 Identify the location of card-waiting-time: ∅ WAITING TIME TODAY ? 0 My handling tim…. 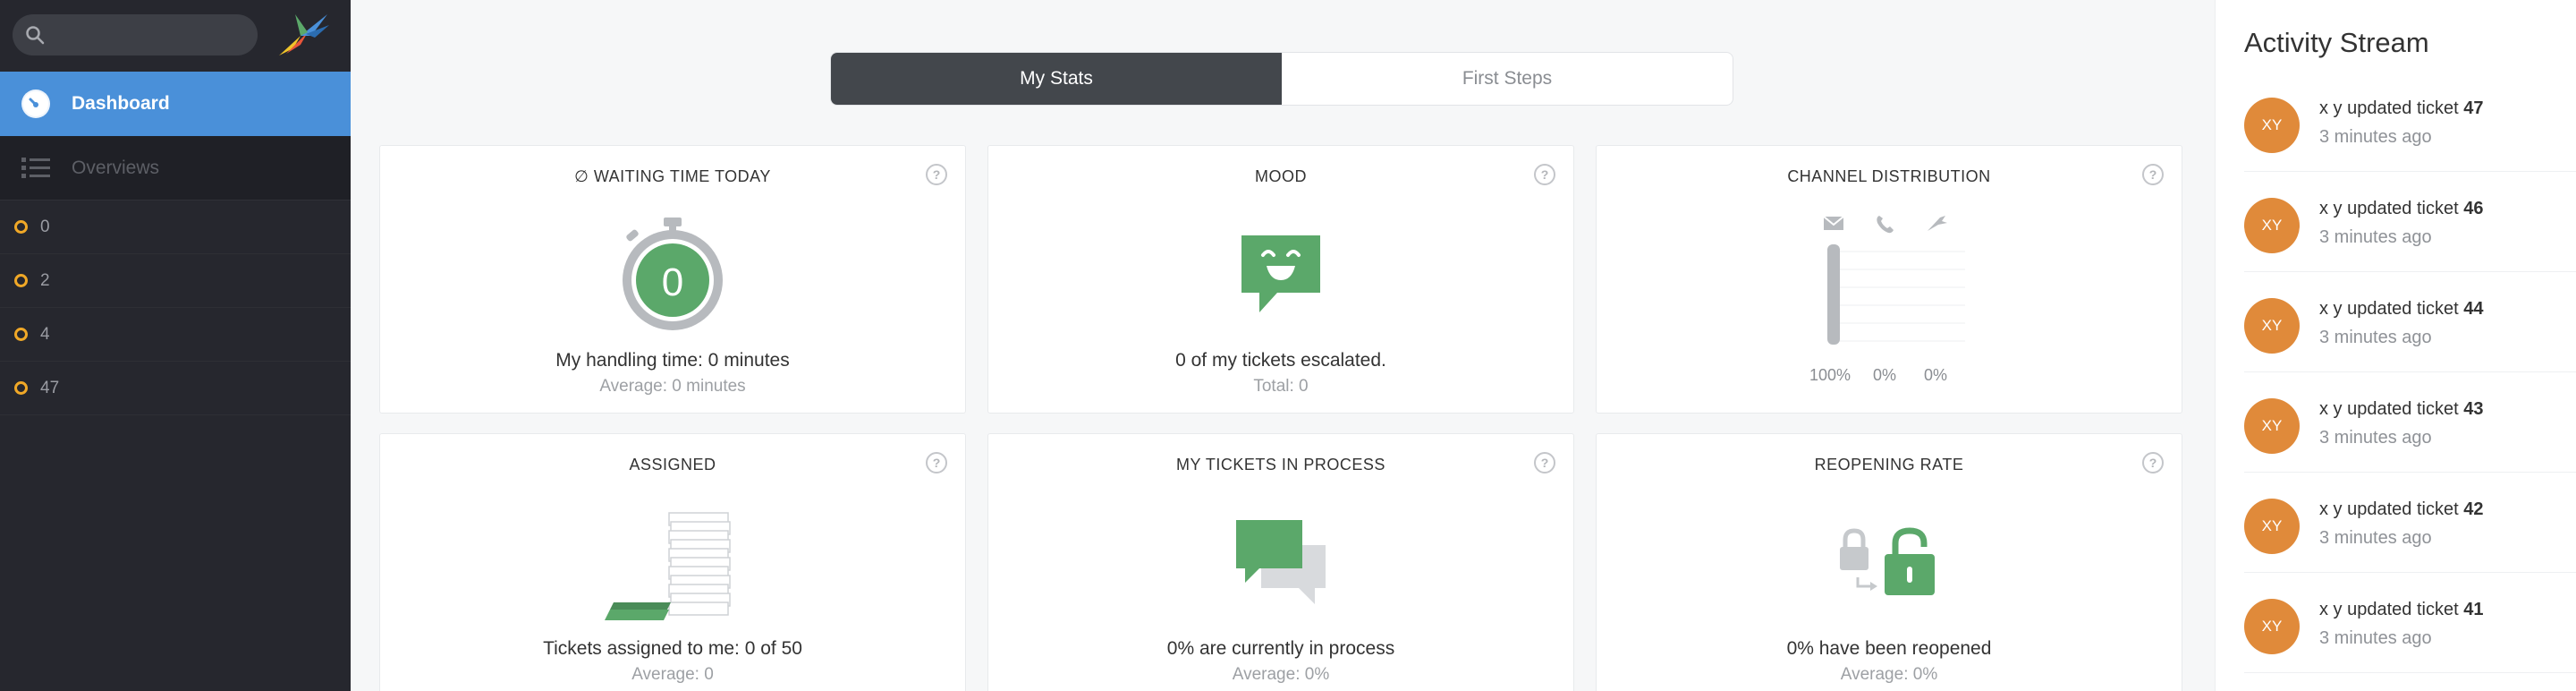
(672, 279).